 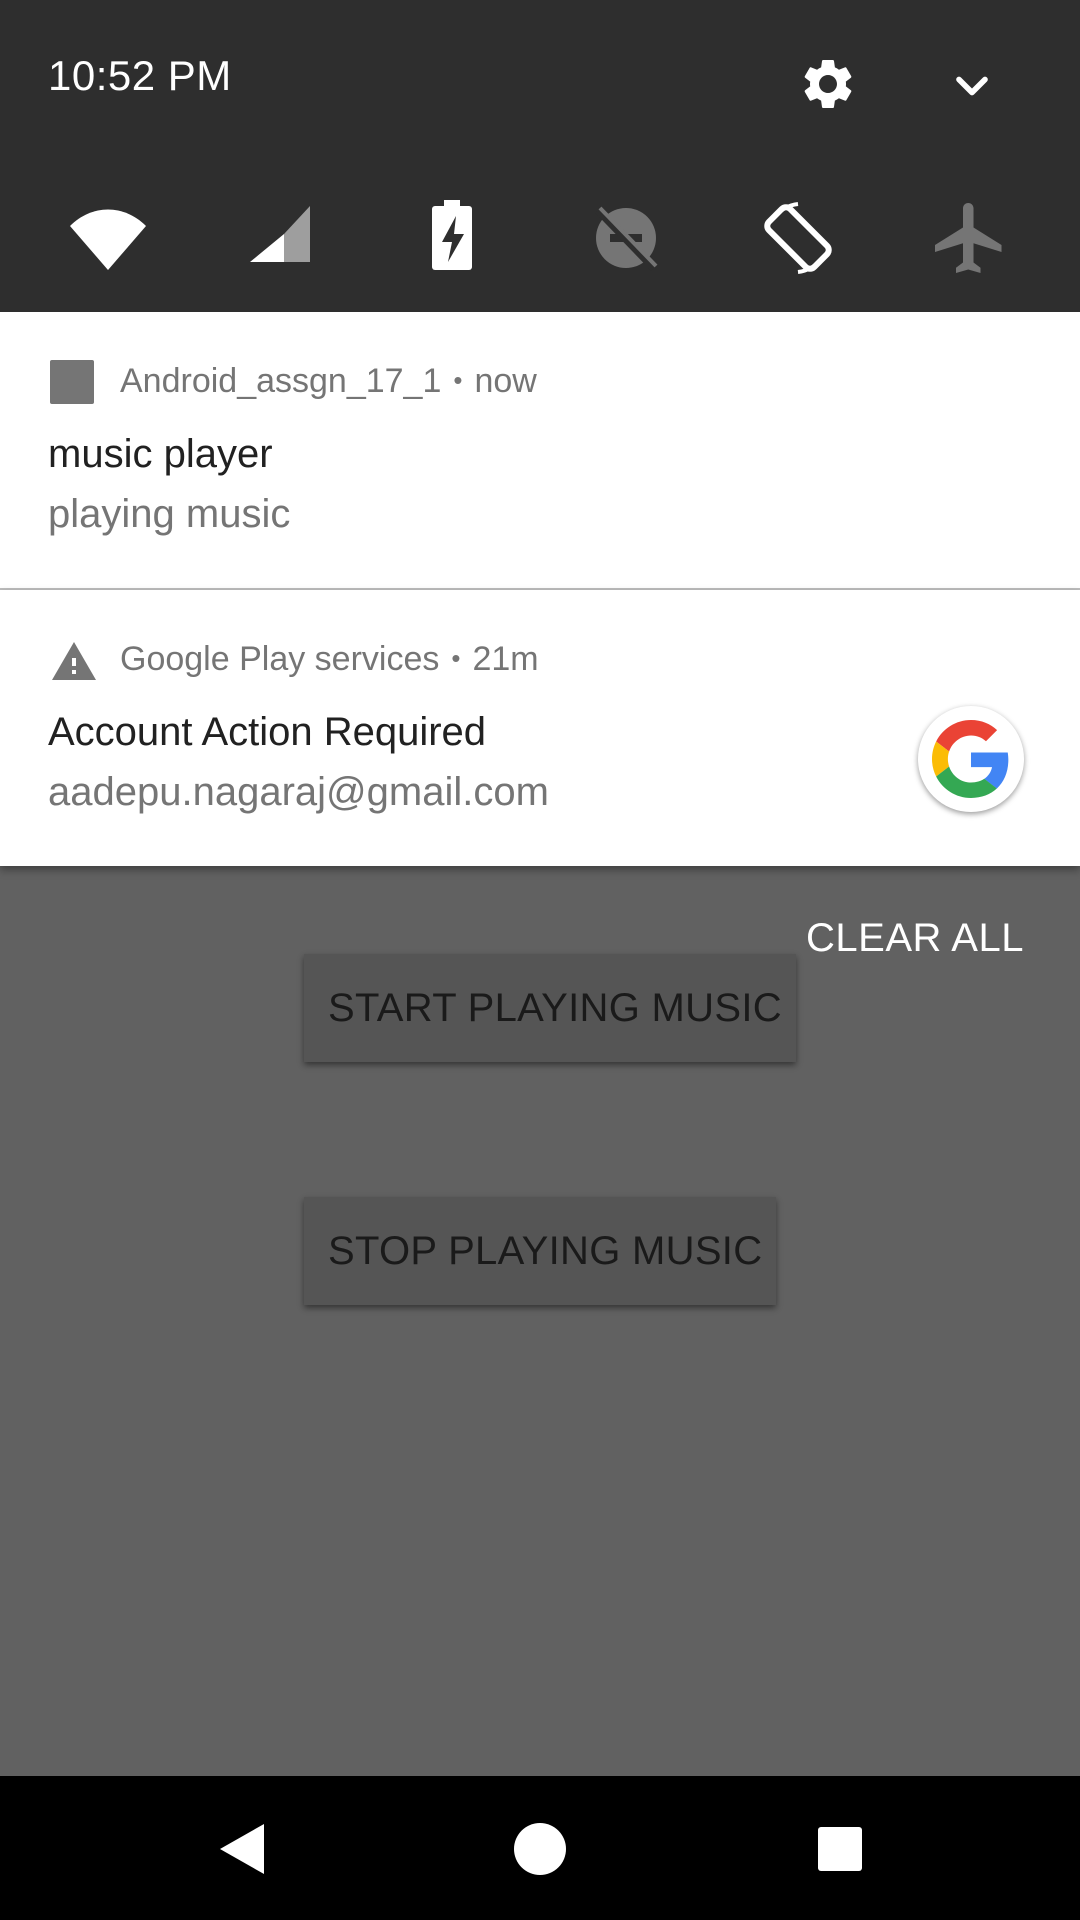 What do you see at coordinates (915, 938) in the screenshot?
I see `clear-all-button: CLEAR ALL` at bounding box center [915, 938].